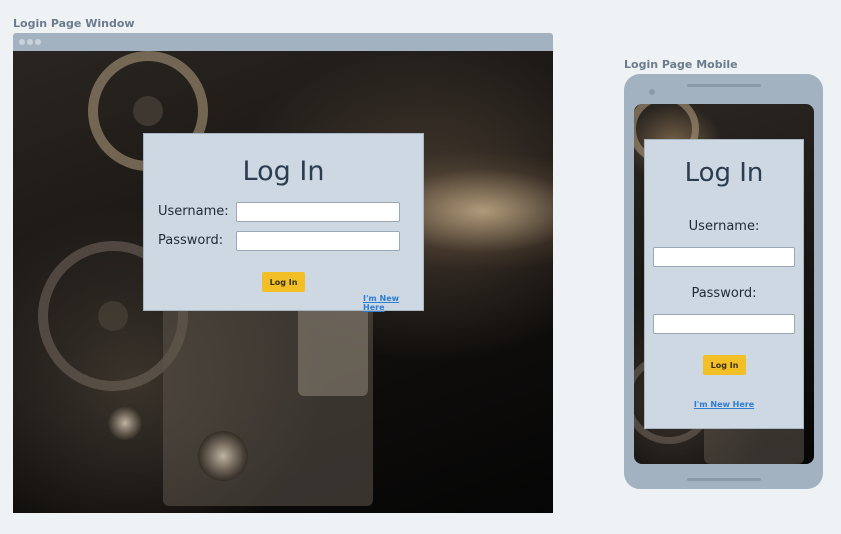 The image size is (841, 534). I want to click on username-label: Username:, so click(193, 211).